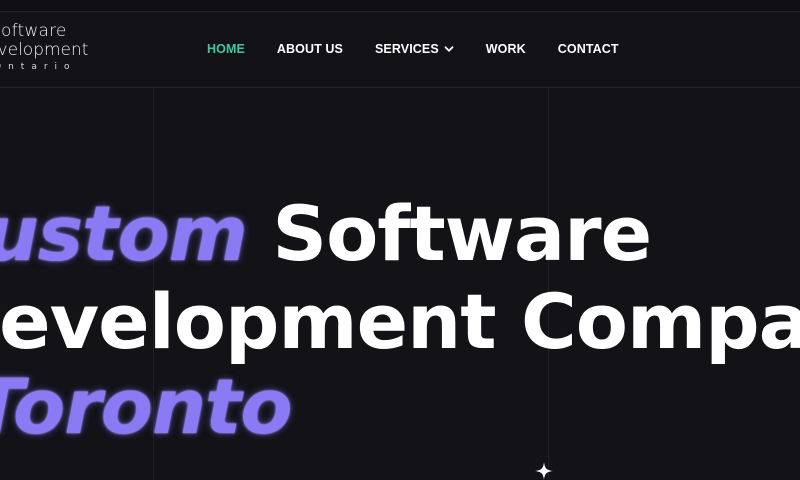 The width and height of the screenshot is (800, 480). I want to click on hero-title-accent: Toronto, so click(146, 406).